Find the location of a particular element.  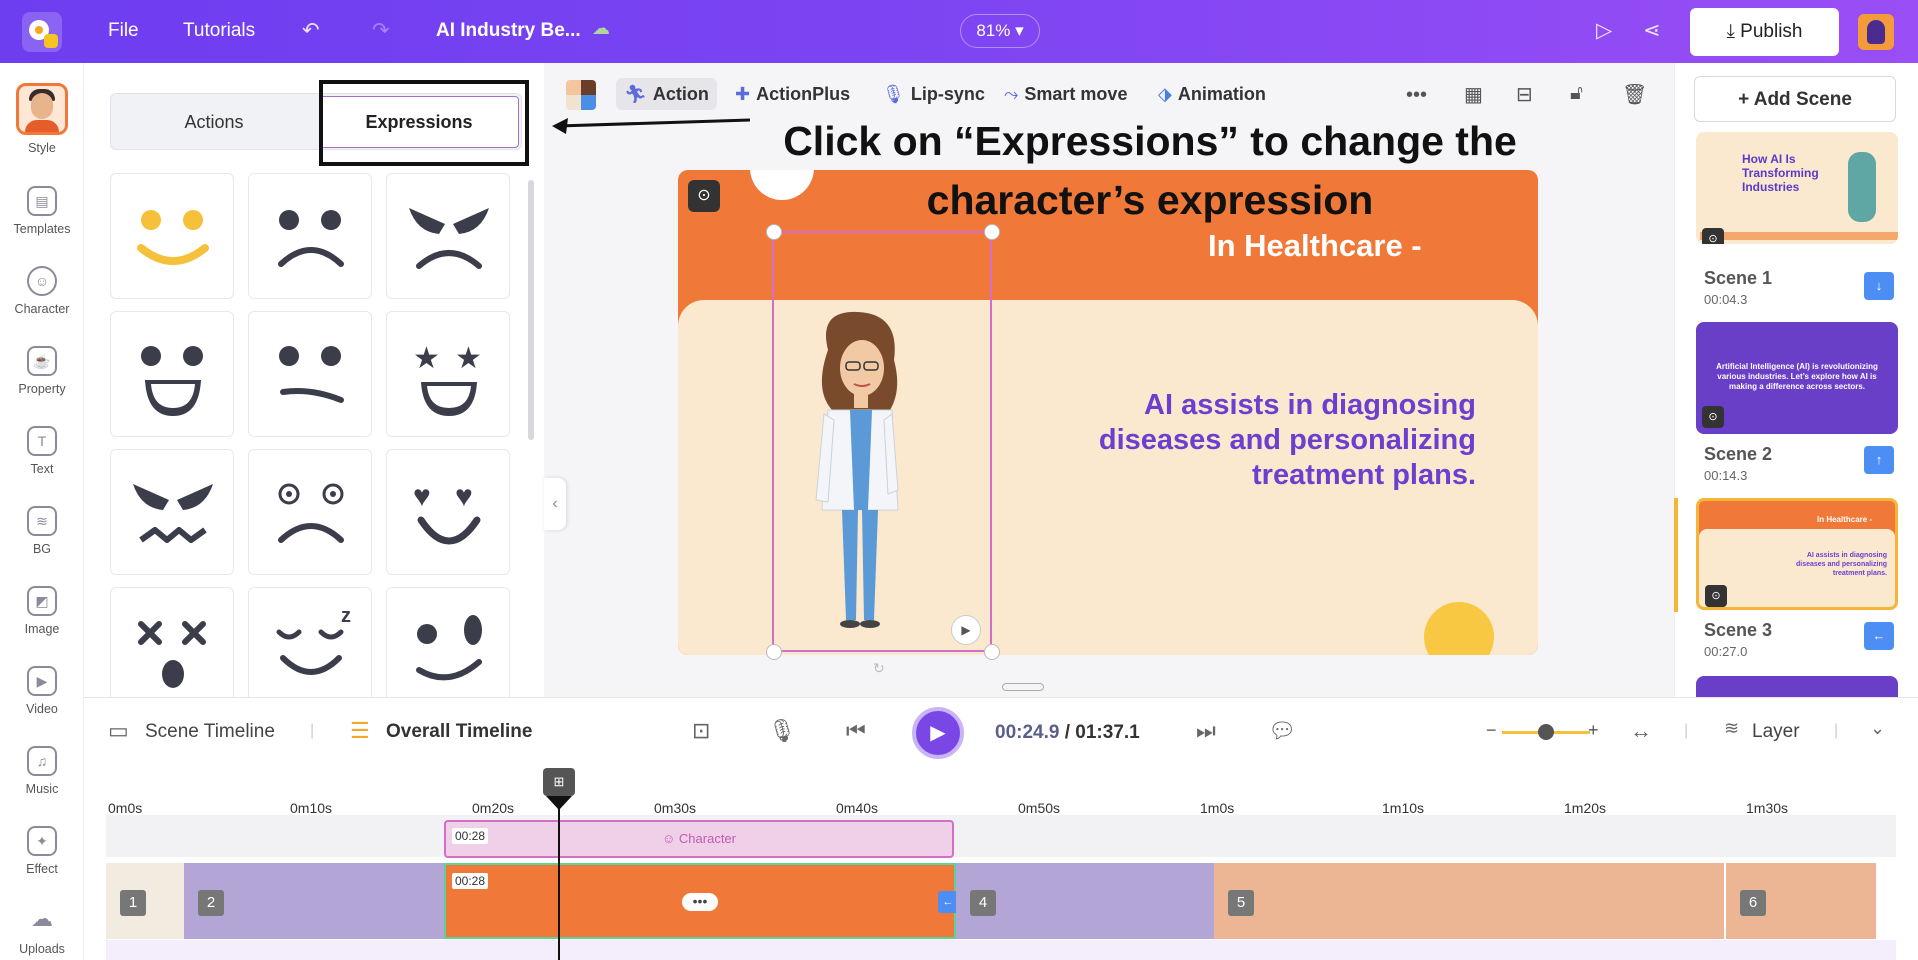

scene-segment-2: 2 is located at coordinates (314, 901).